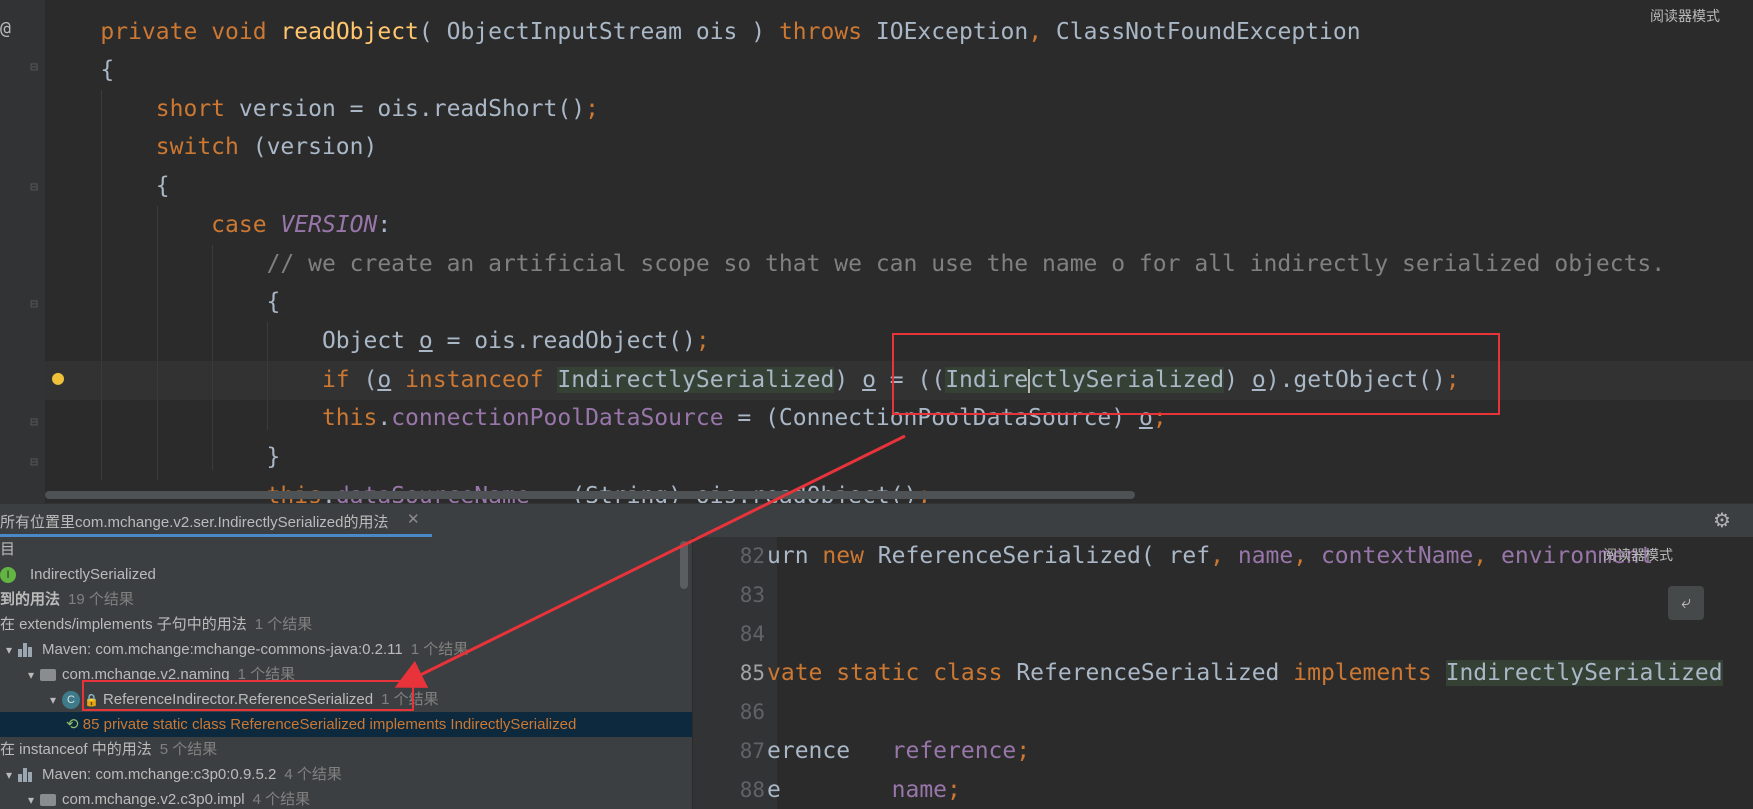  I want to click on code-token: static, so click(878, 673).